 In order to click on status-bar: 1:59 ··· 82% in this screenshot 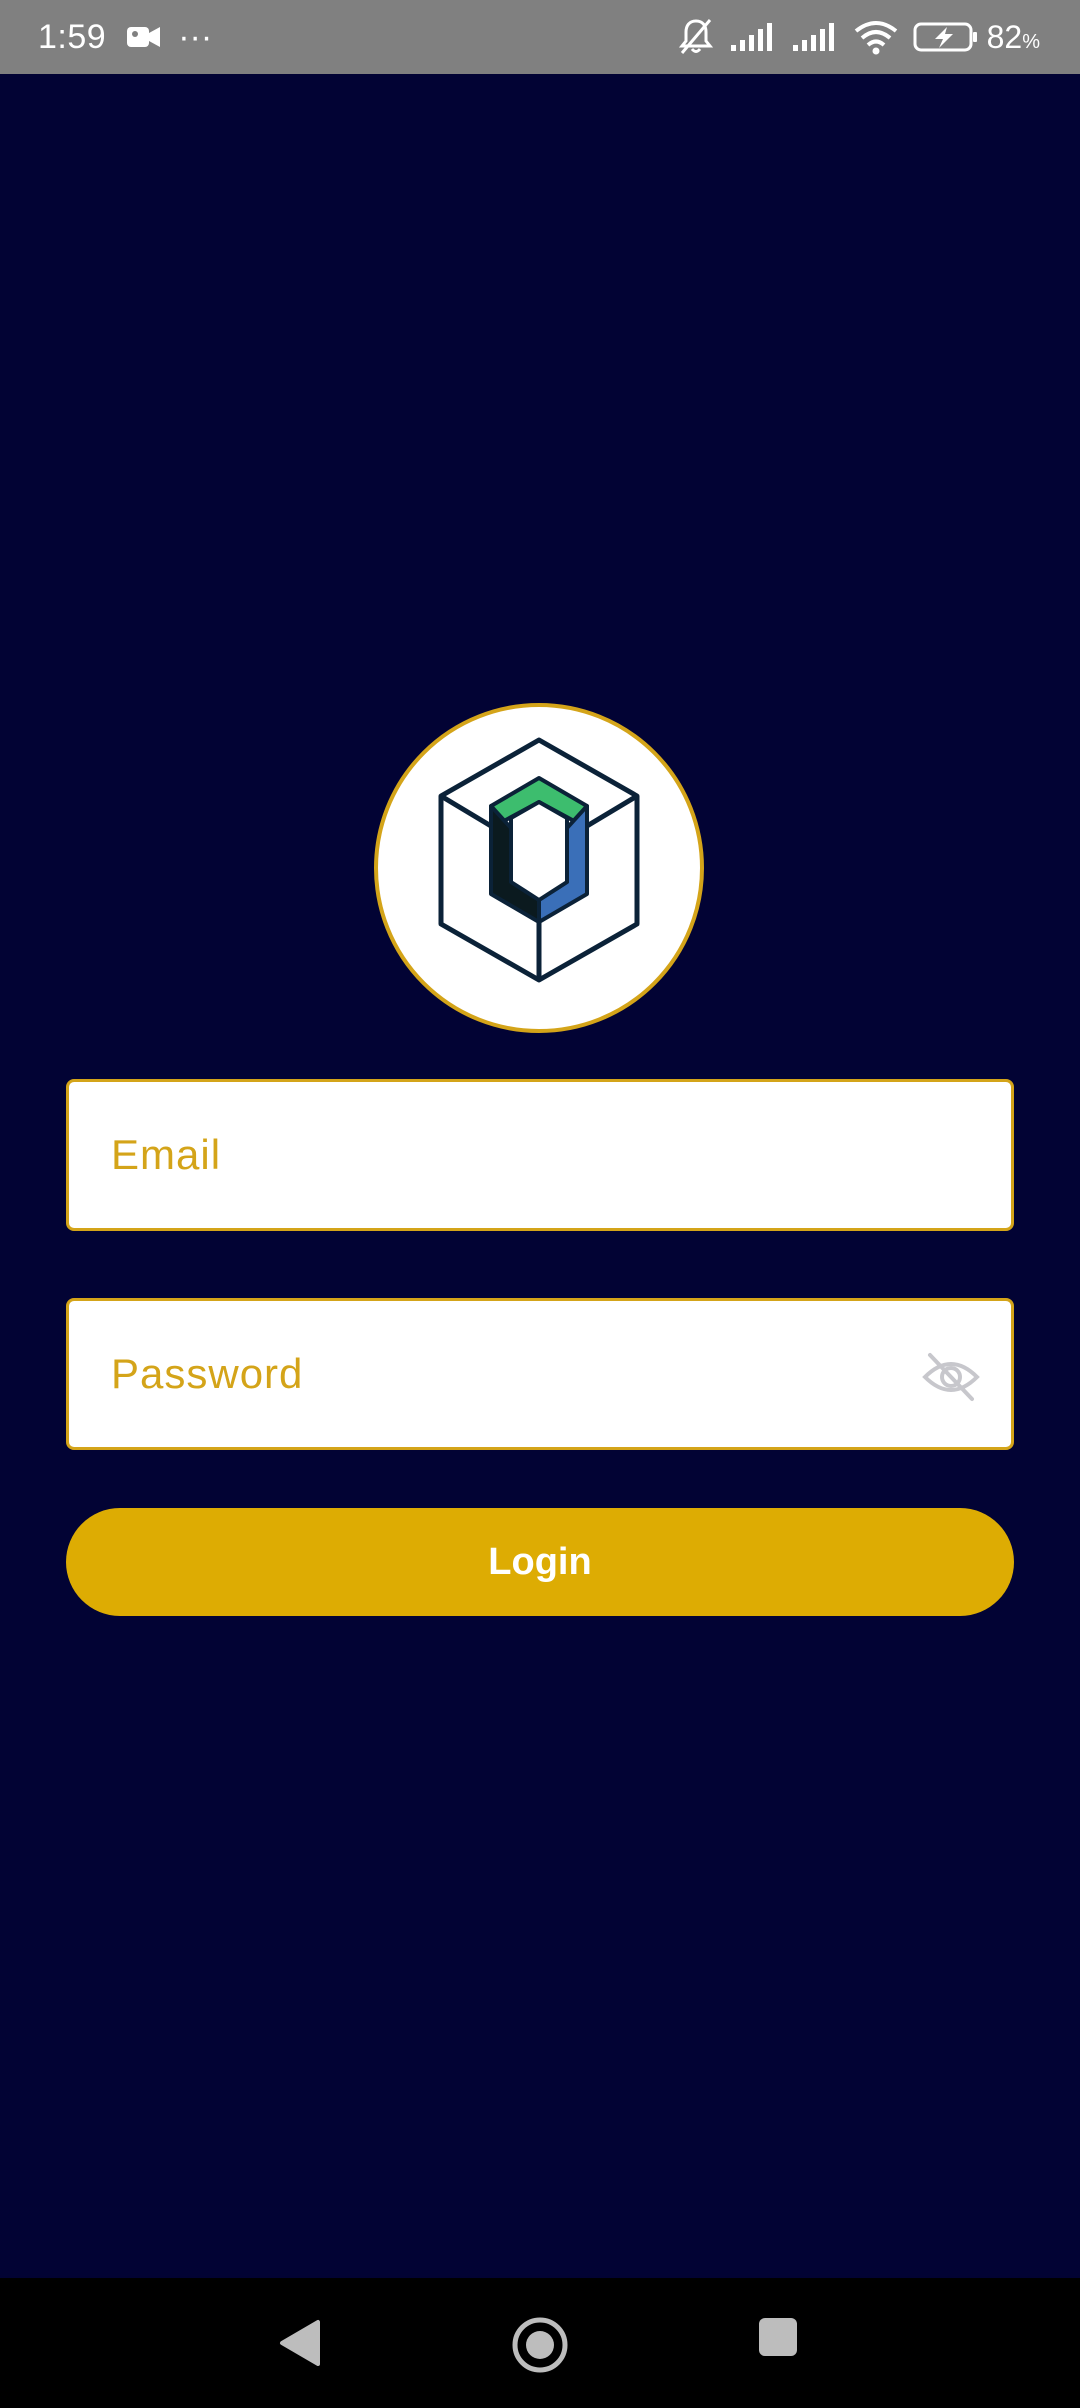, I will do `click(540, 37)`.